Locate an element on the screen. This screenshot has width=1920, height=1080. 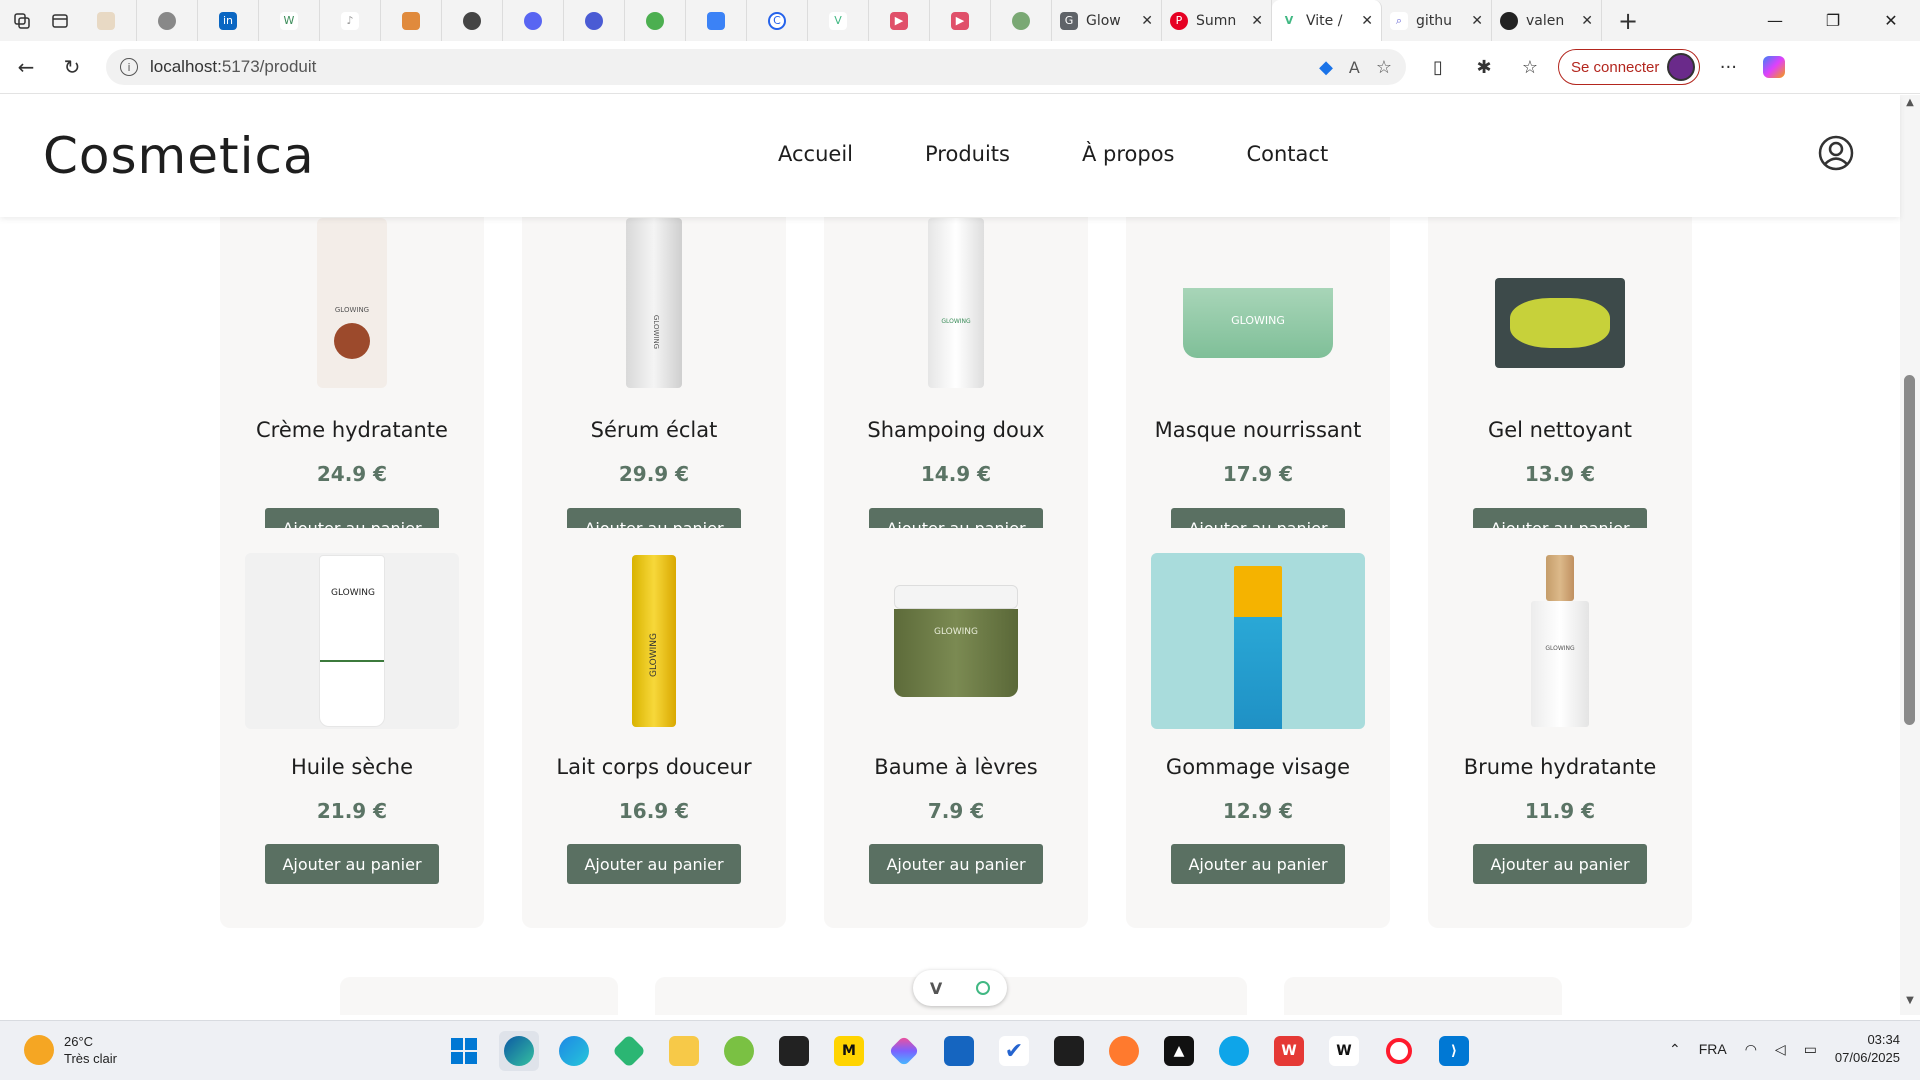
tab-0: G Glow ✕ is located at coordinates (1107, 20).